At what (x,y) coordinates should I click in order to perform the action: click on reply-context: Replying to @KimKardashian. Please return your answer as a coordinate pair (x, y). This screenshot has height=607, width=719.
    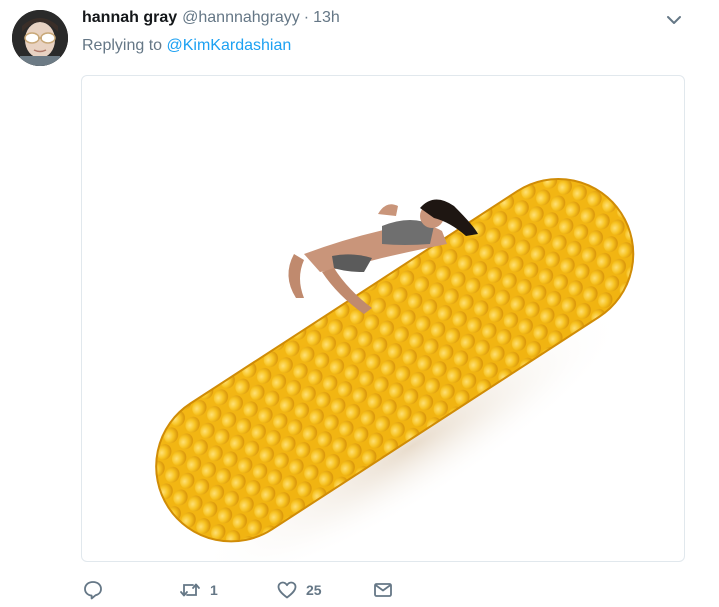
    Looking at the image, I should click on (186, 46).